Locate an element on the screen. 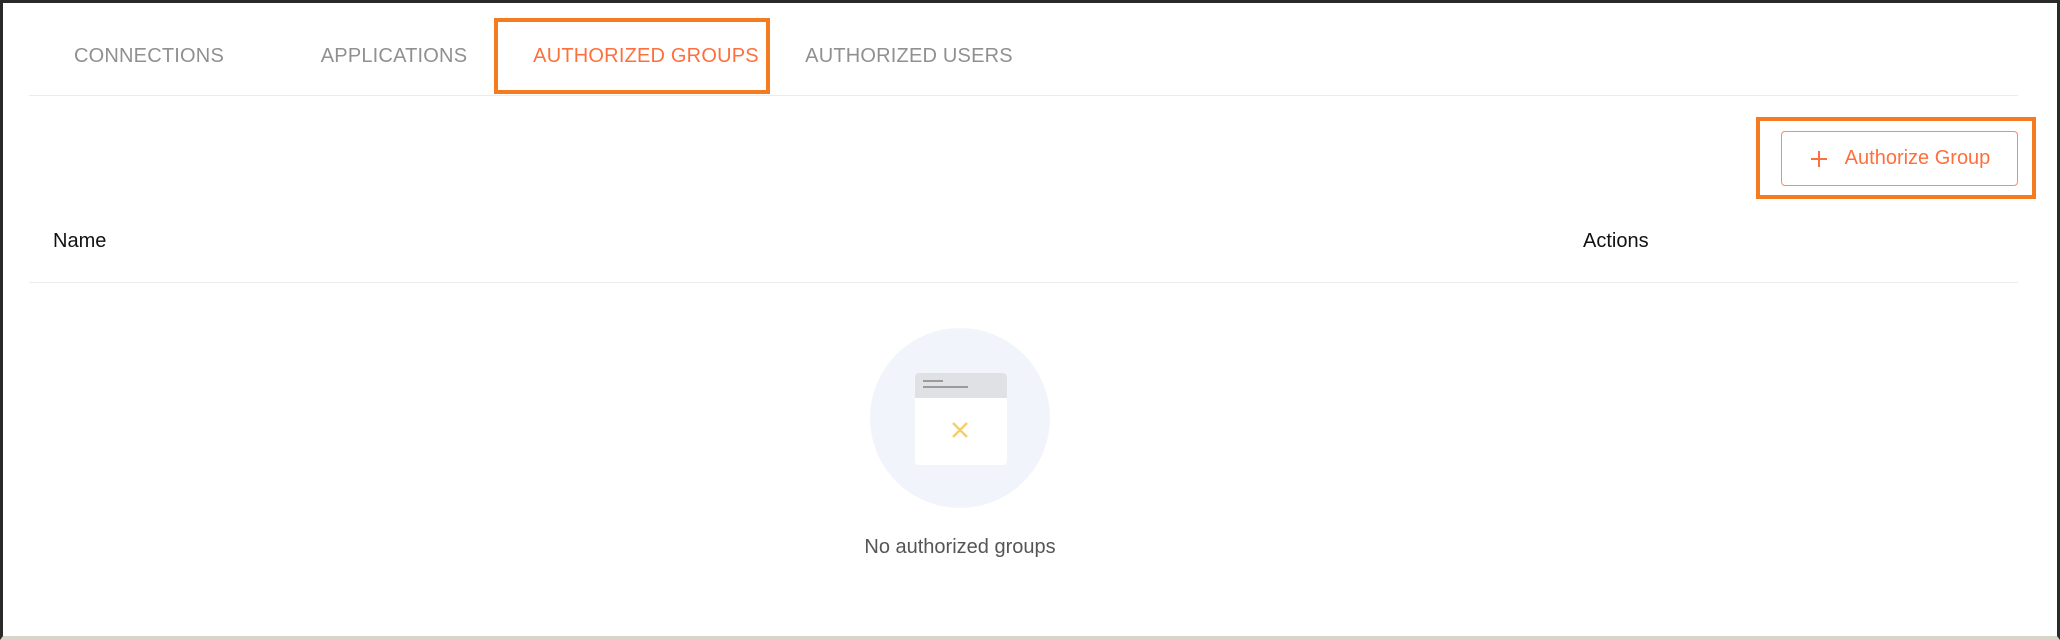 The image size is (2060, 640). plus-icon is located at coordinates (1819, 159).